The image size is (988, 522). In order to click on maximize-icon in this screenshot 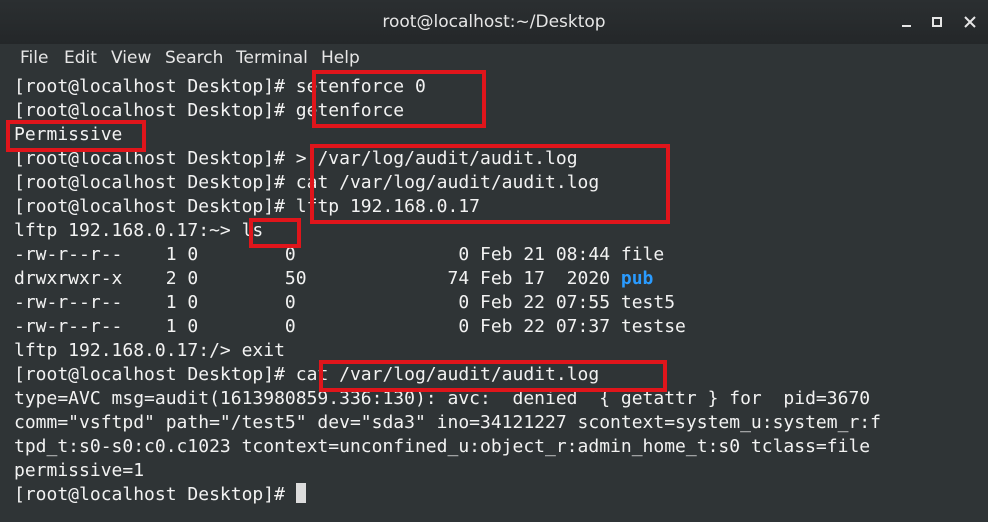, I will do `click(937, 22)`.